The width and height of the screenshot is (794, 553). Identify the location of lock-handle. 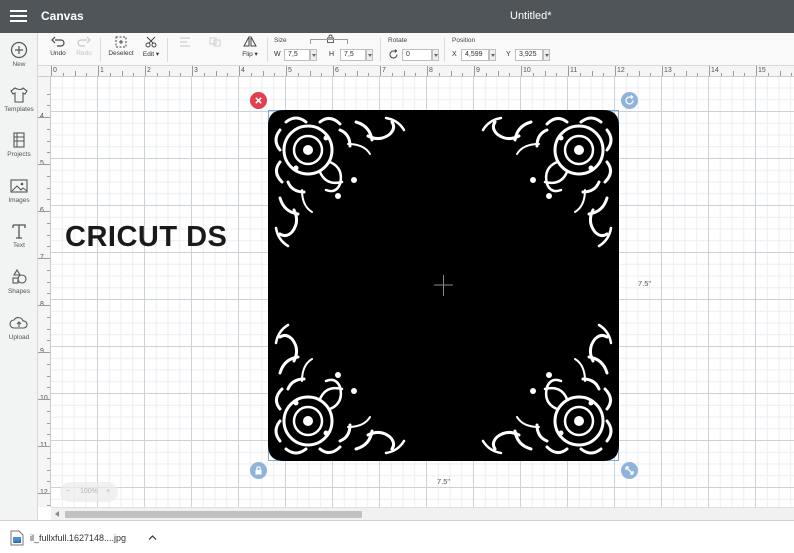
(258, 470).